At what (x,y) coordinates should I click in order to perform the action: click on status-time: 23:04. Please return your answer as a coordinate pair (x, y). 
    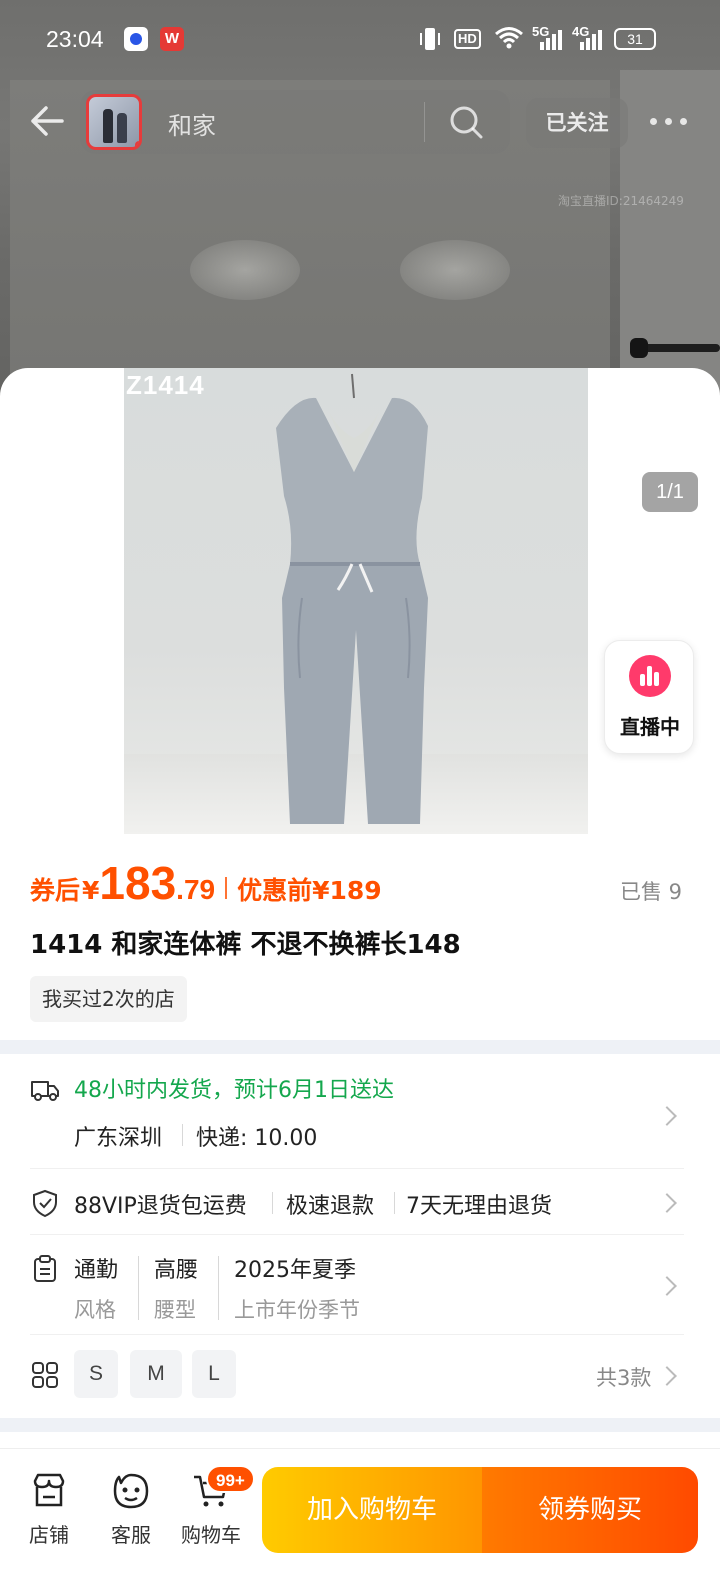
    Looking at the image, I should click on (75, 39).